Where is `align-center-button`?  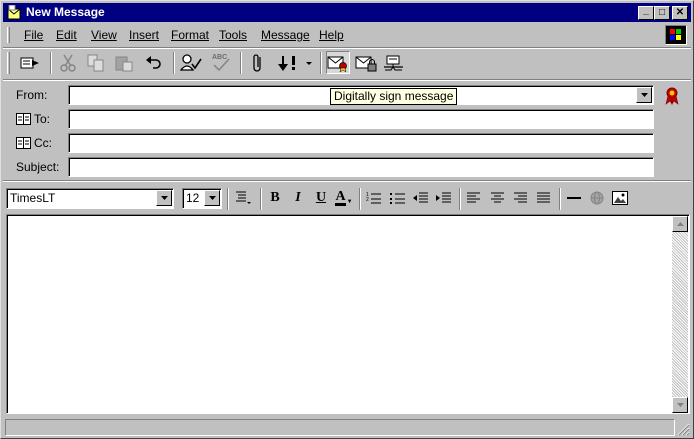 align-center-button is located at coordinates (498, 198).